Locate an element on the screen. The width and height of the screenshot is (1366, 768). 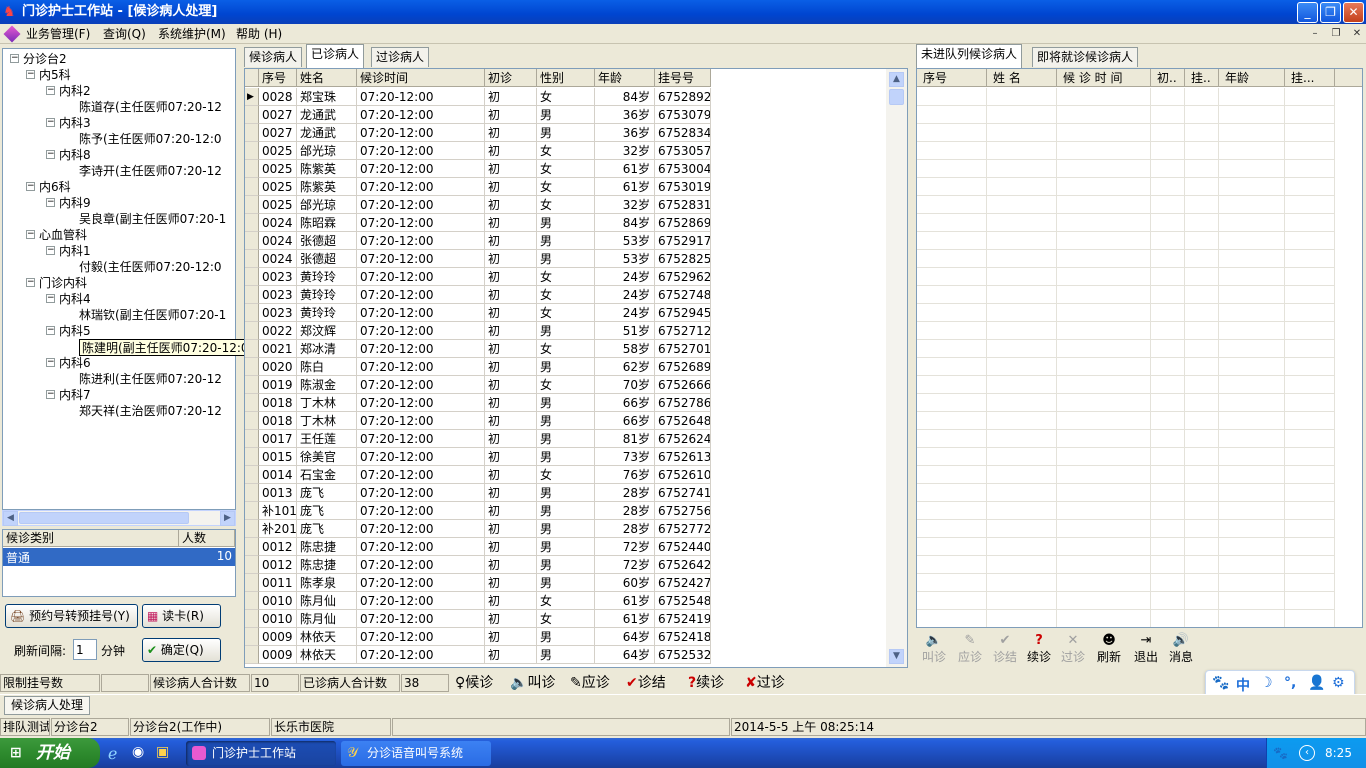
table-cell: 陈忠捷 is located at coordinates (327, 547).